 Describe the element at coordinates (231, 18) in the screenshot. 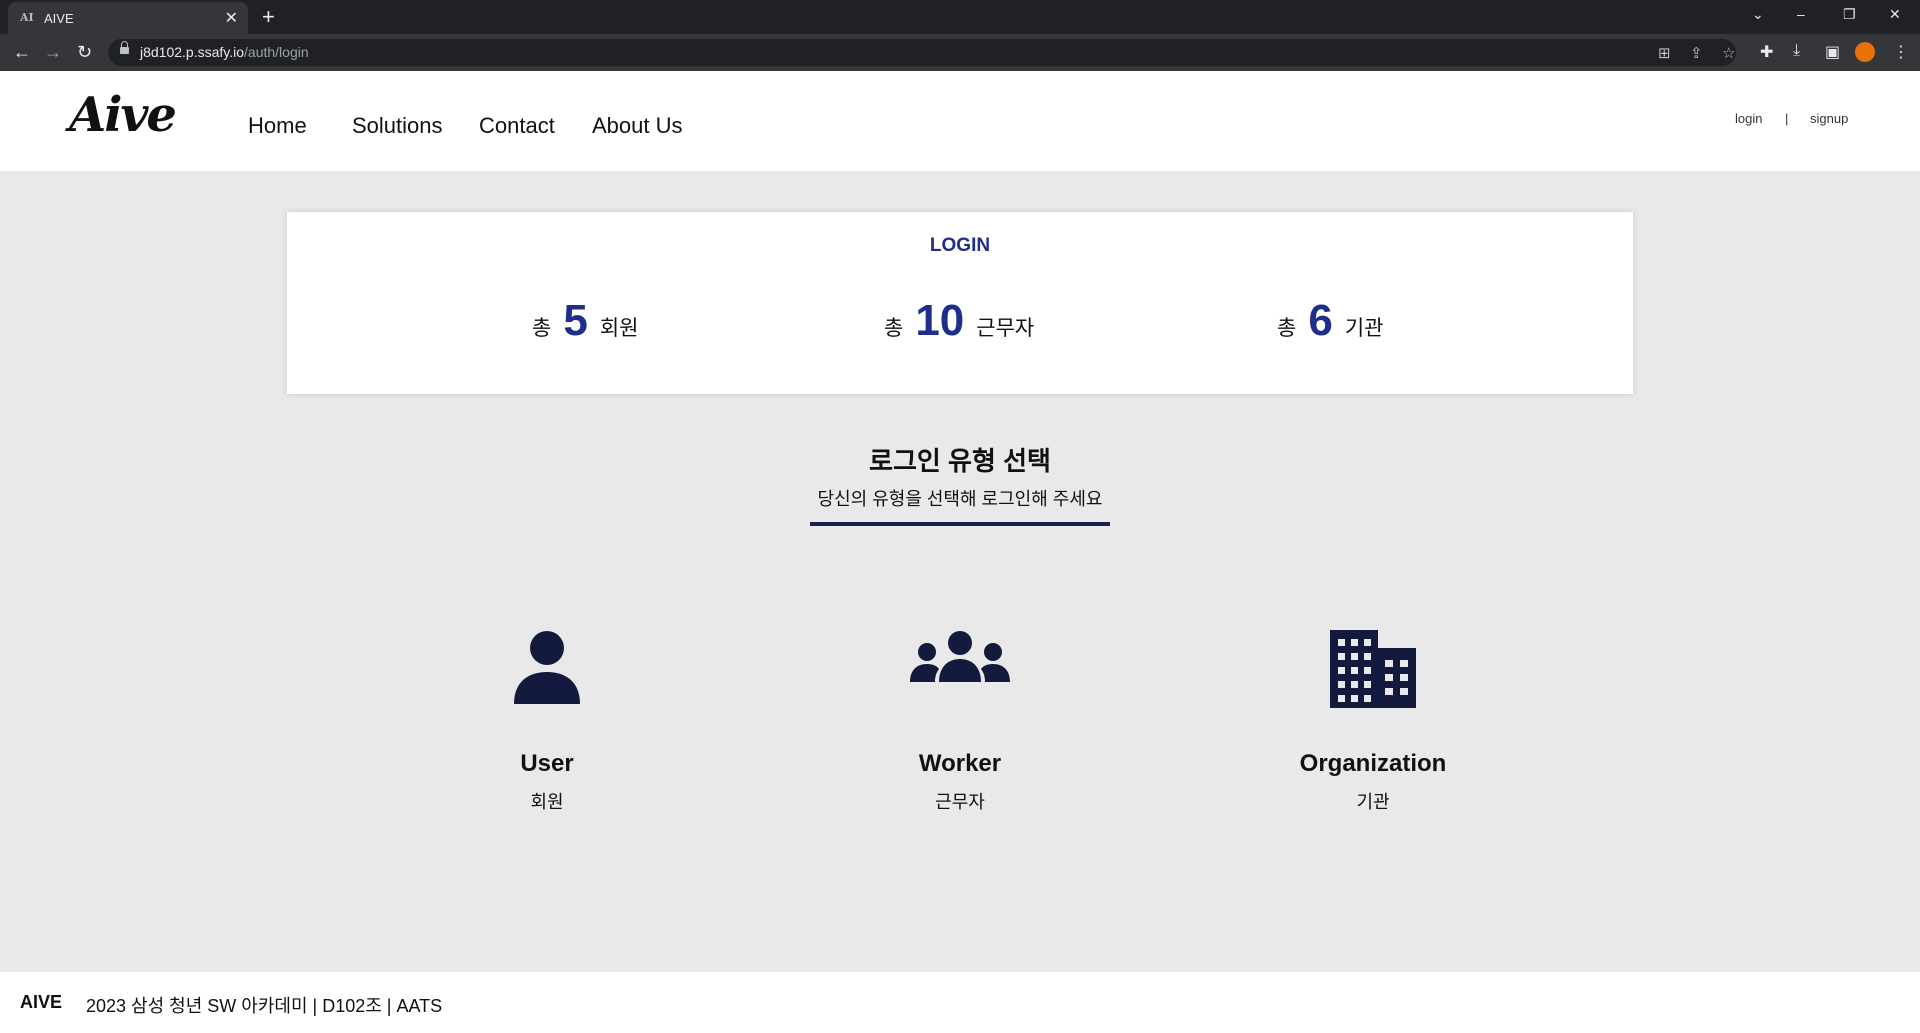

I see `tab-close-icon: ✕` at that location.